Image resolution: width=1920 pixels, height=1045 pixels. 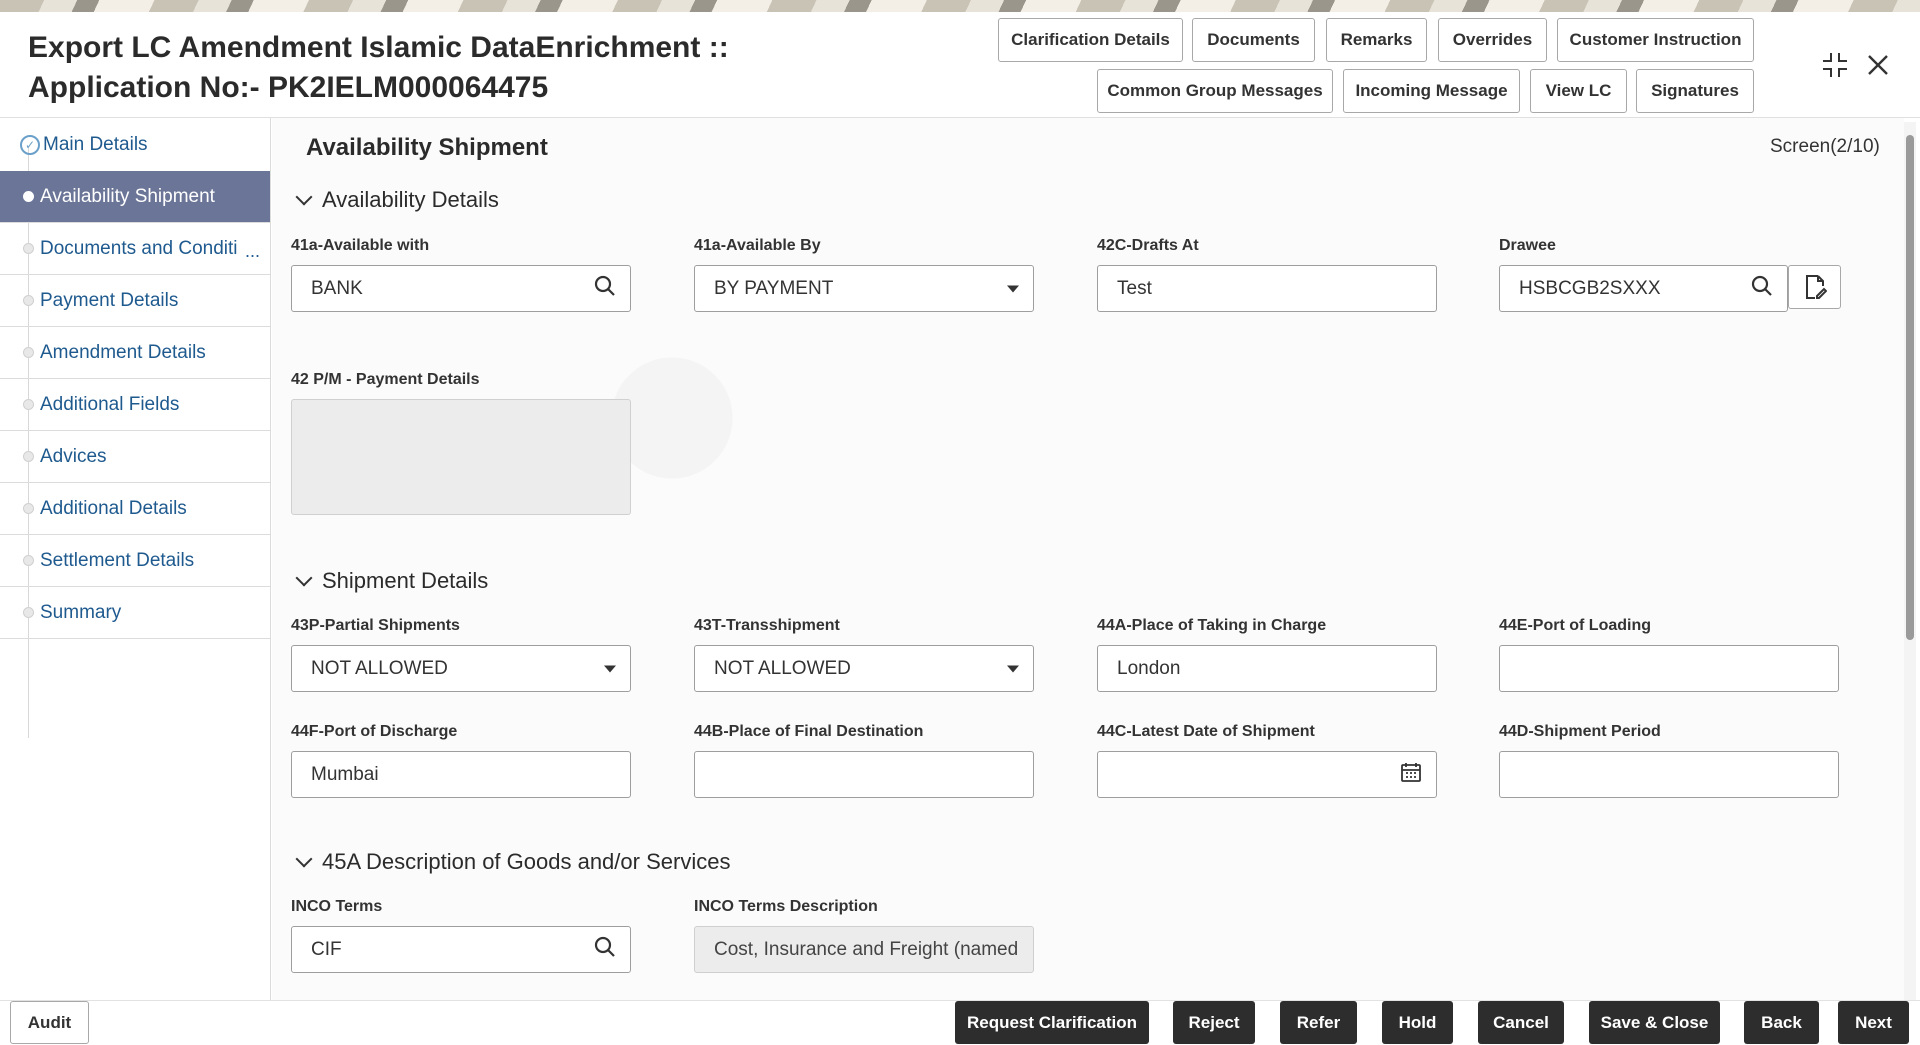 I want to click on field-value: London, so click(x=1148, y=669).